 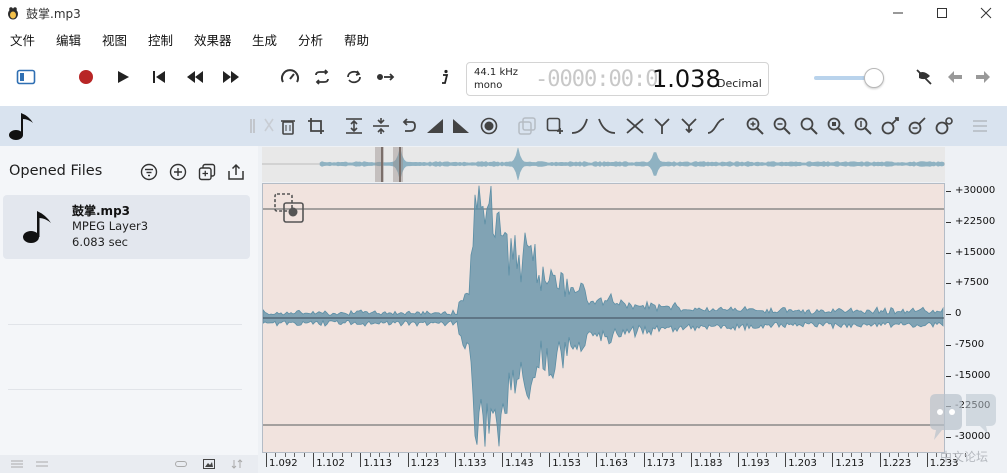 I want to click on back-button, so click(x=955, y=77).